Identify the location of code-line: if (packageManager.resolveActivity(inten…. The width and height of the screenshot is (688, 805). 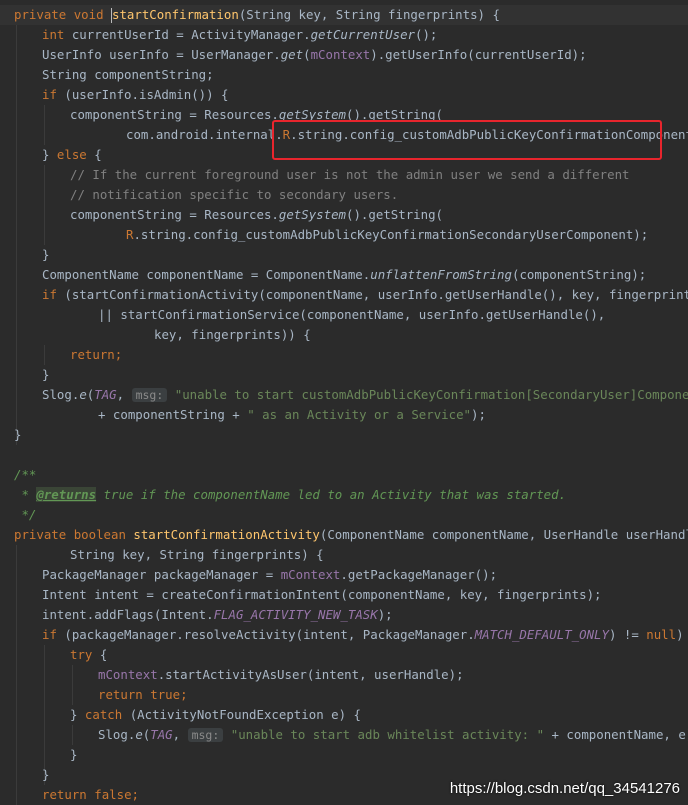
(365, 635).